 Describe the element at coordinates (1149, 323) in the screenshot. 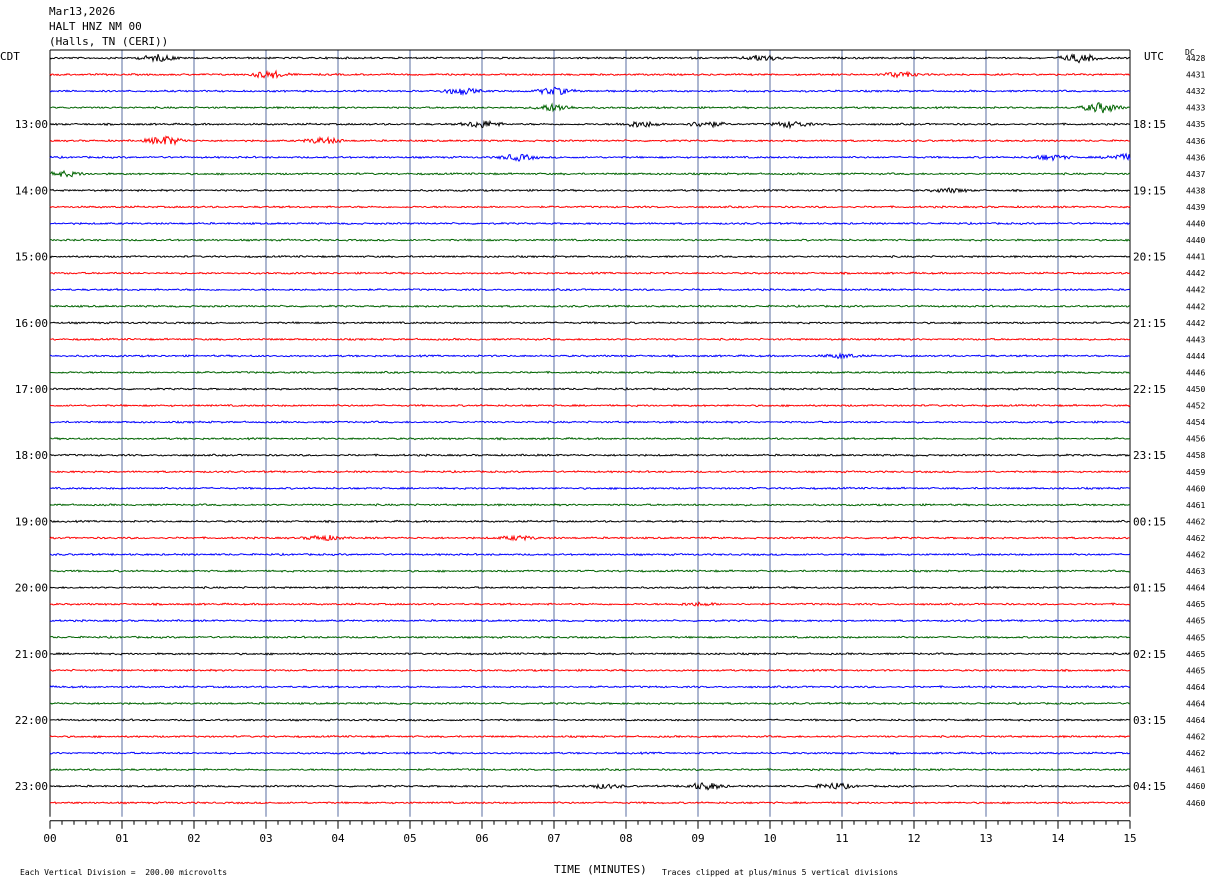

I see `right-hour-label: 21:15` at that location.